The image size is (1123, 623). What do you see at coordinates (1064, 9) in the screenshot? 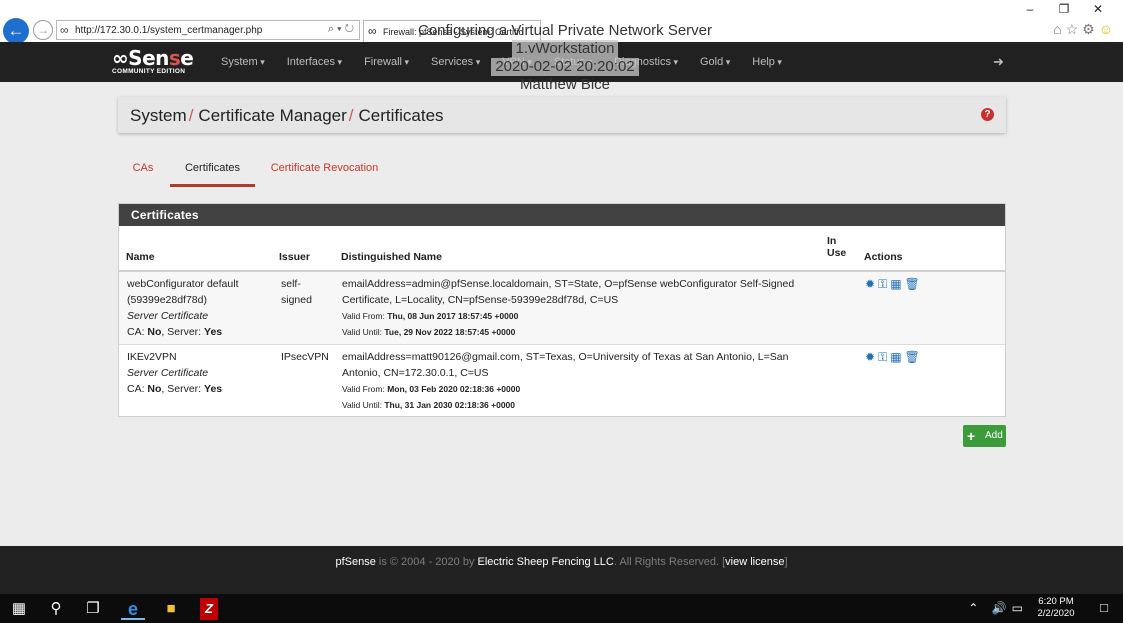
I see `restore-icon: ❐` at bounding box center [1064, 9].